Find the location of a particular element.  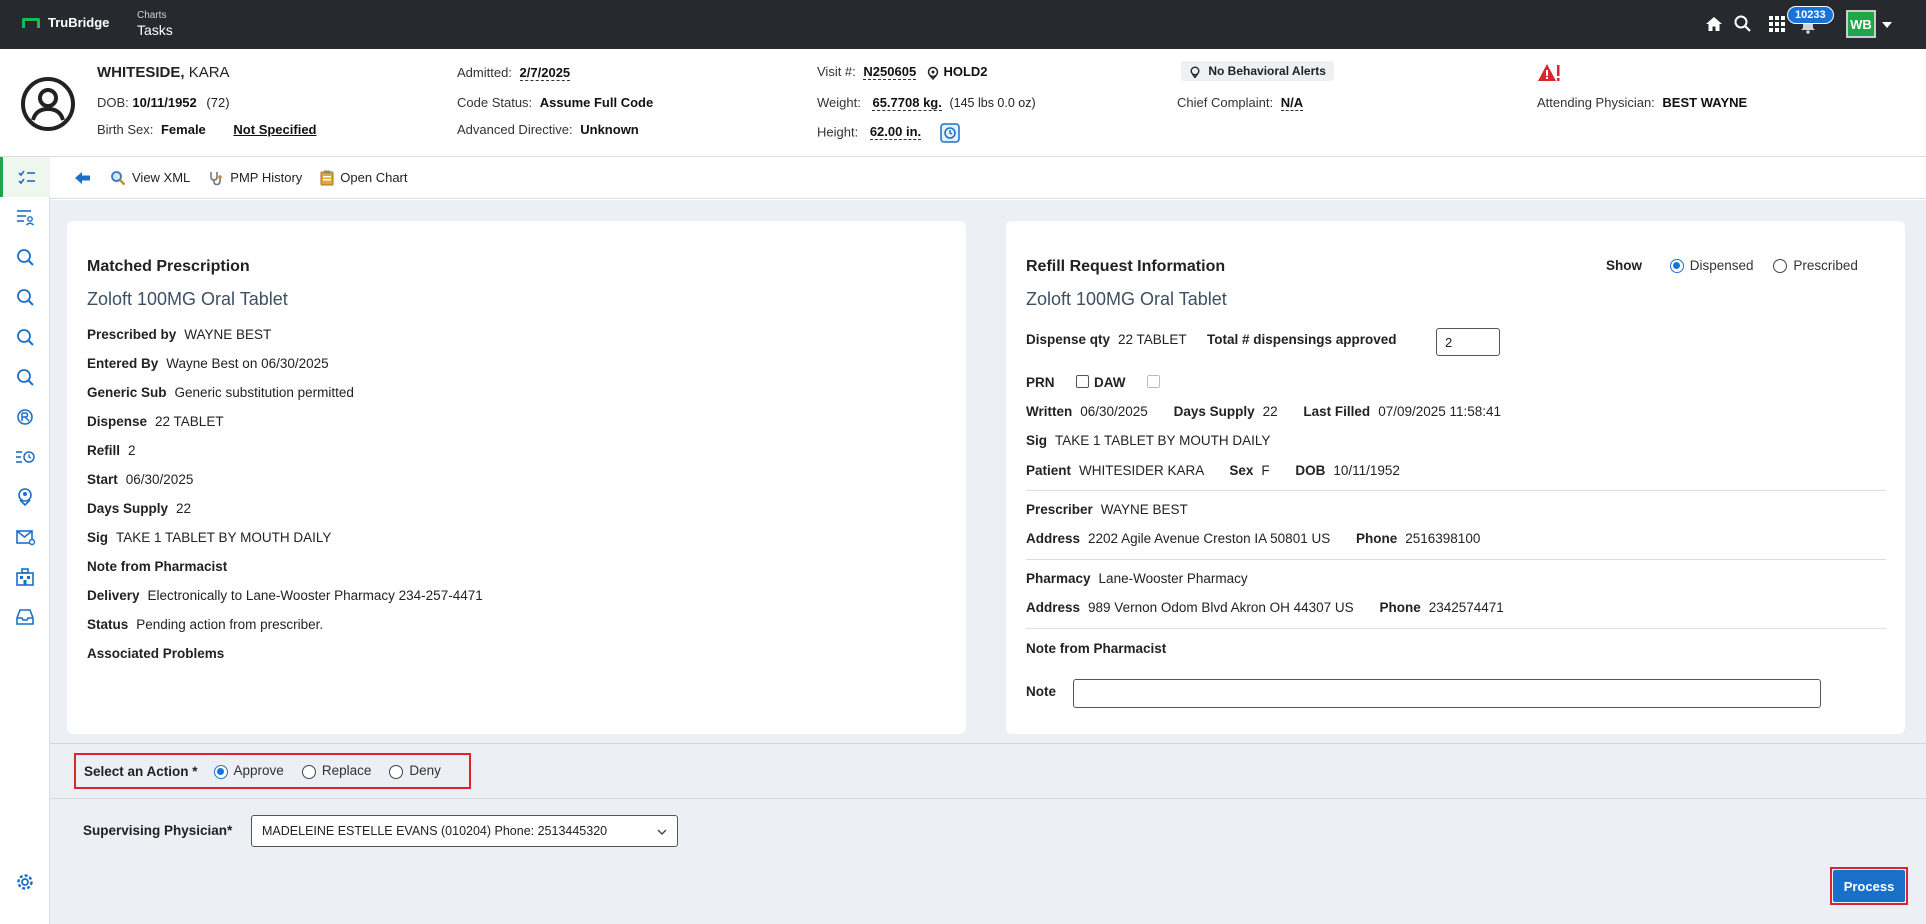

logo-mark-icon is located at coordinates (31, 22).